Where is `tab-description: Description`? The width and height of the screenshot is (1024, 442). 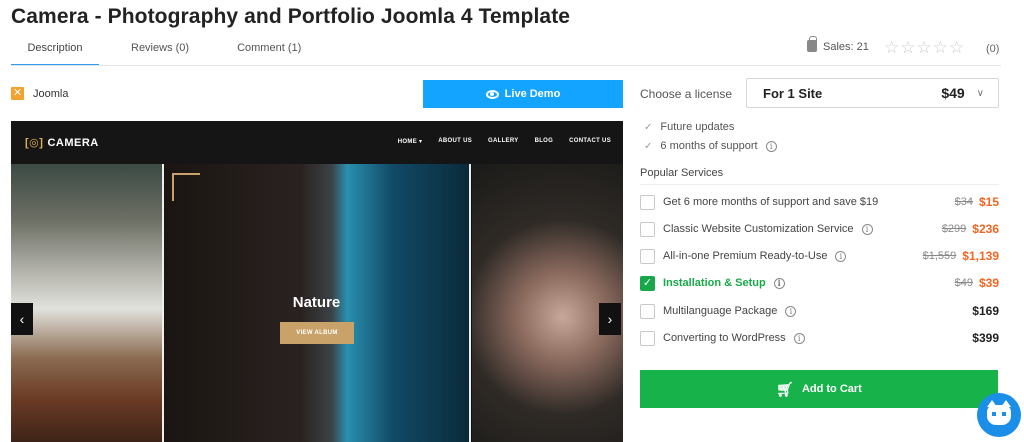
tab-description: Description is located at coordinates (55, 52).